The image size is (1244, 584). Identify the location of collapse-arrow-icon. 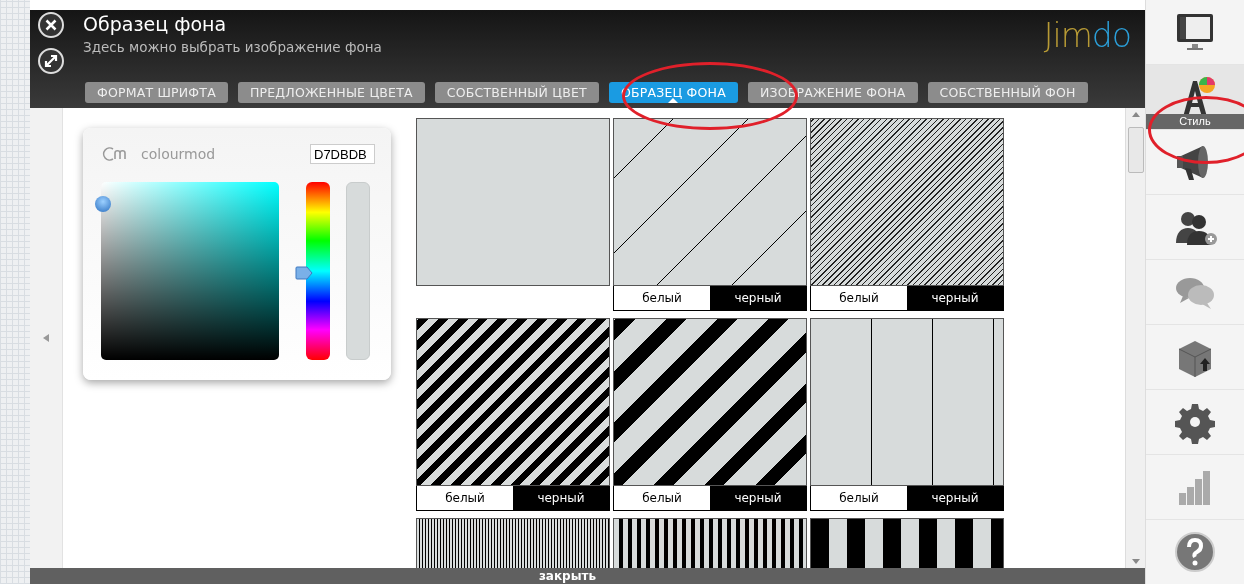
(46, 338).